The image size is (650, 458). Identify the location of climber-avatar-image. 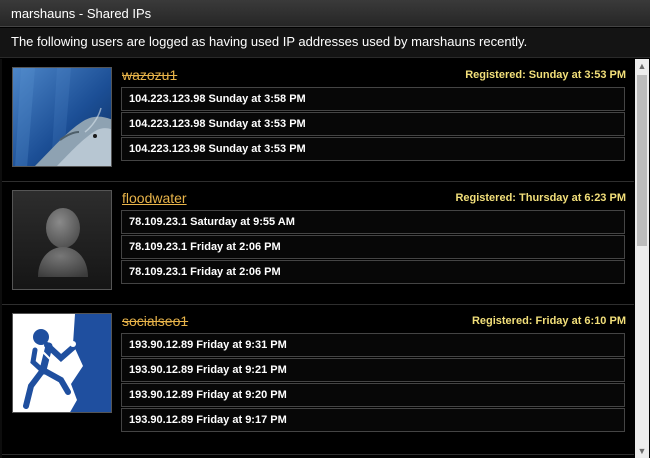
(62, 363).